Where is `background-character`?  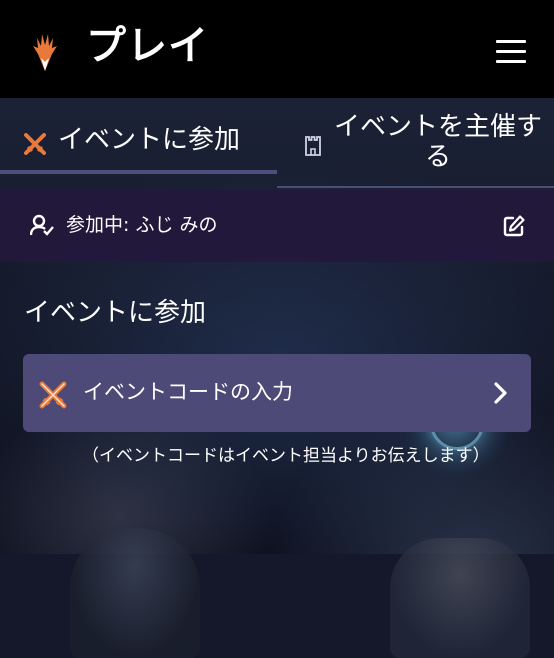
background-character is located at coordinates (460, 598).